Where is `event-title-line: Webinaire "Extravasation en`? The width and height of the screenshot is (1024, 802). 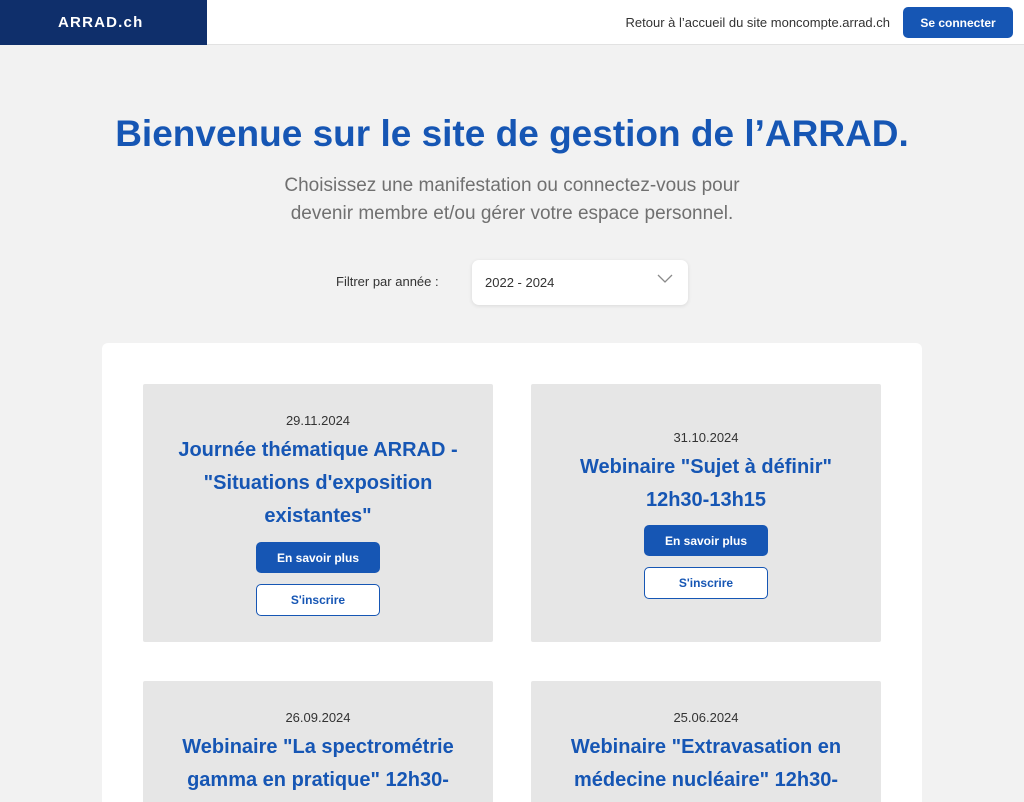 event-title-line: Webinaire "Extravasation en is located at coordinates (706, 747).